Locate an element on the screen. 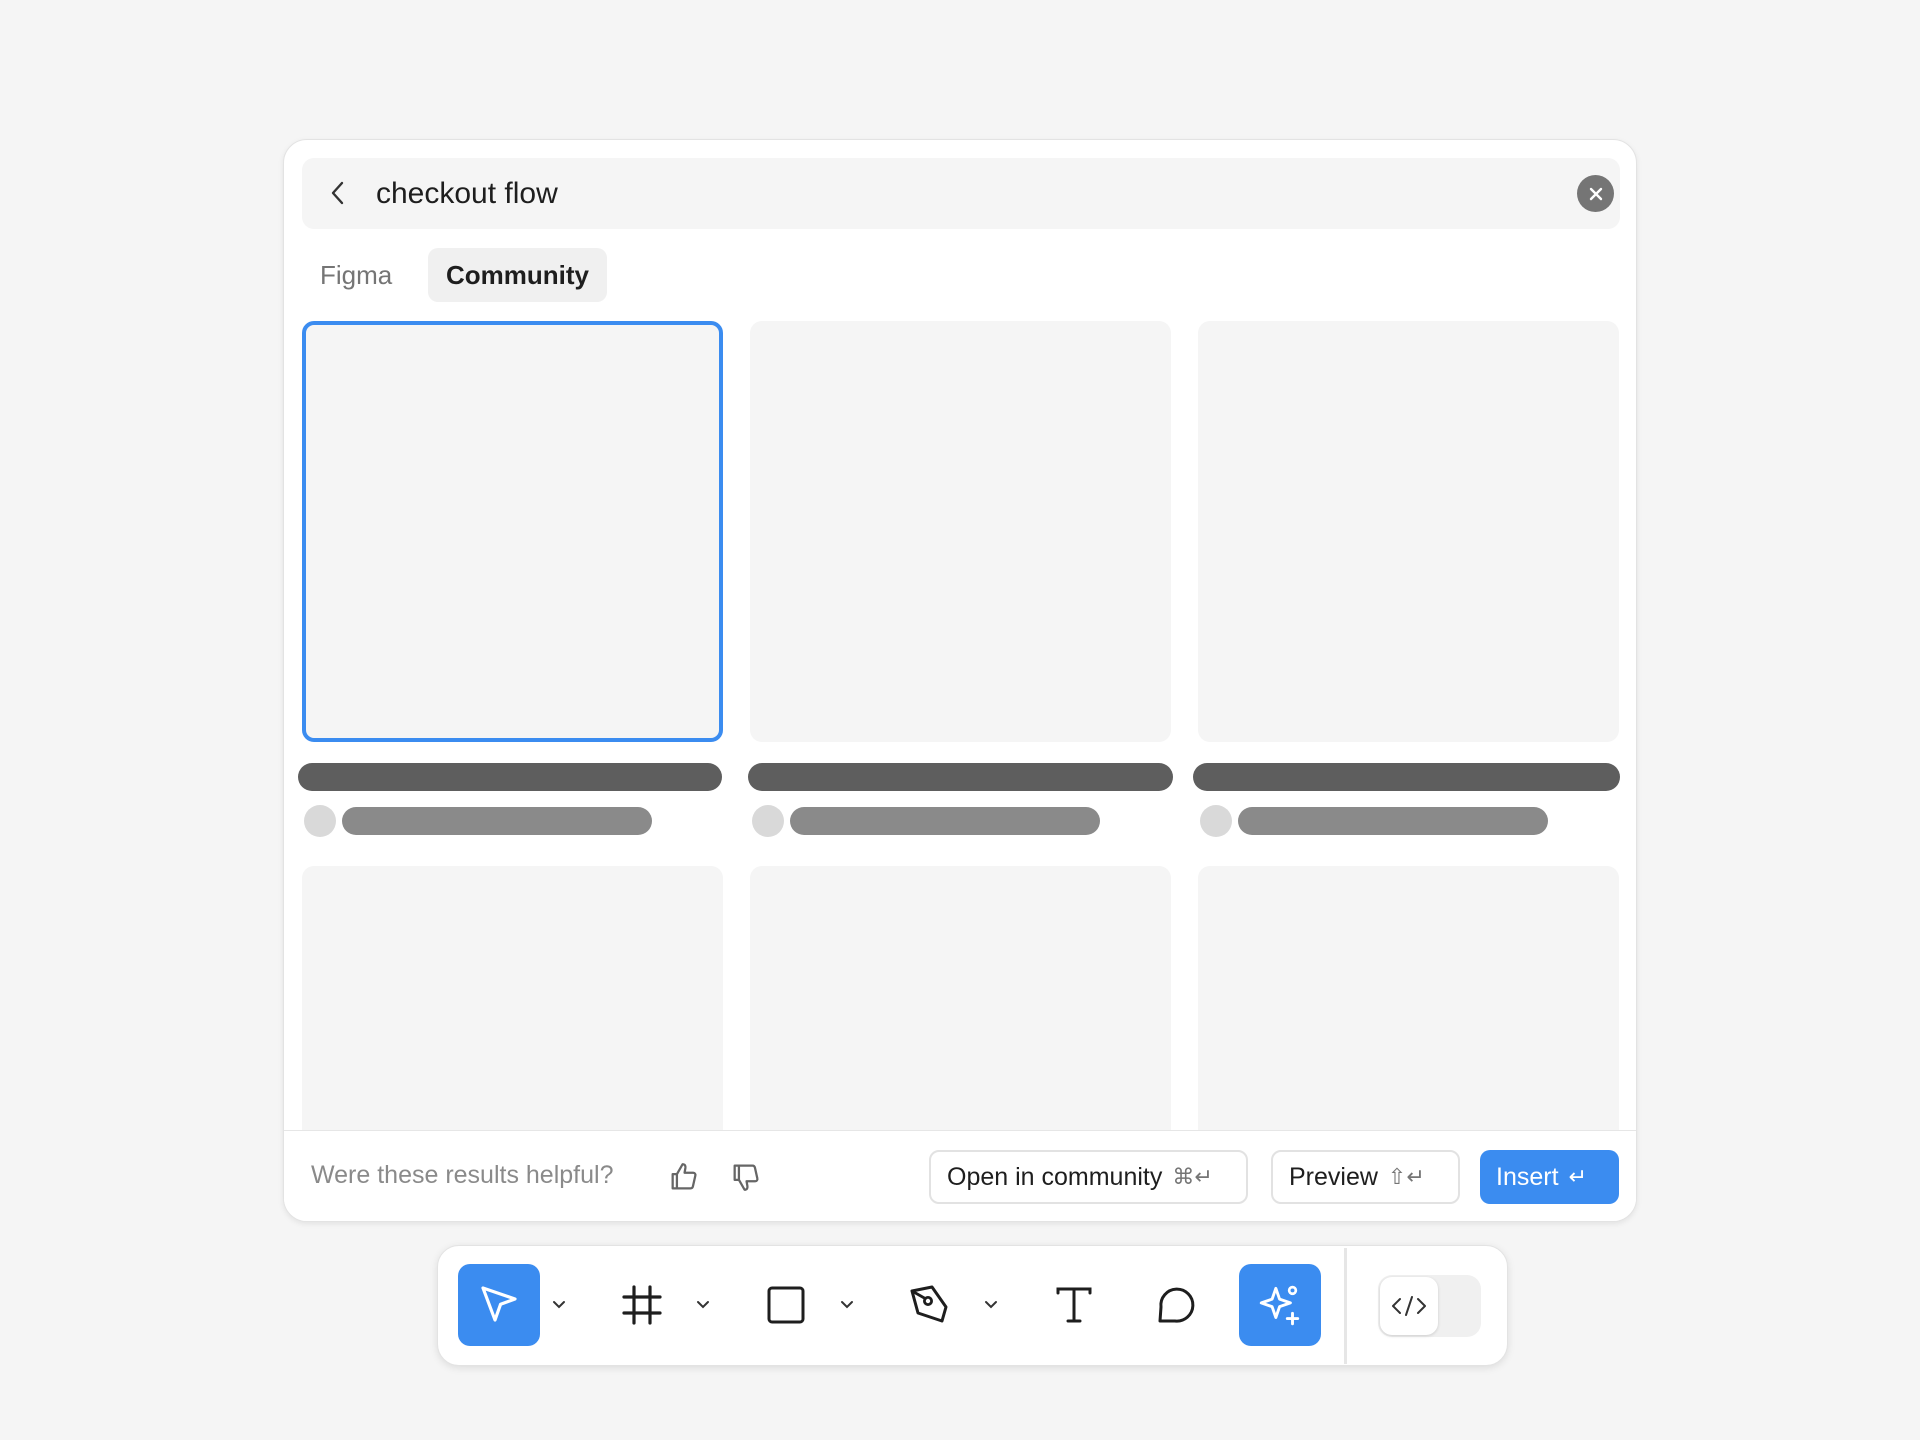 The image size is (1920, 1440). comment-icon is located at coordinates (1176, 1305).